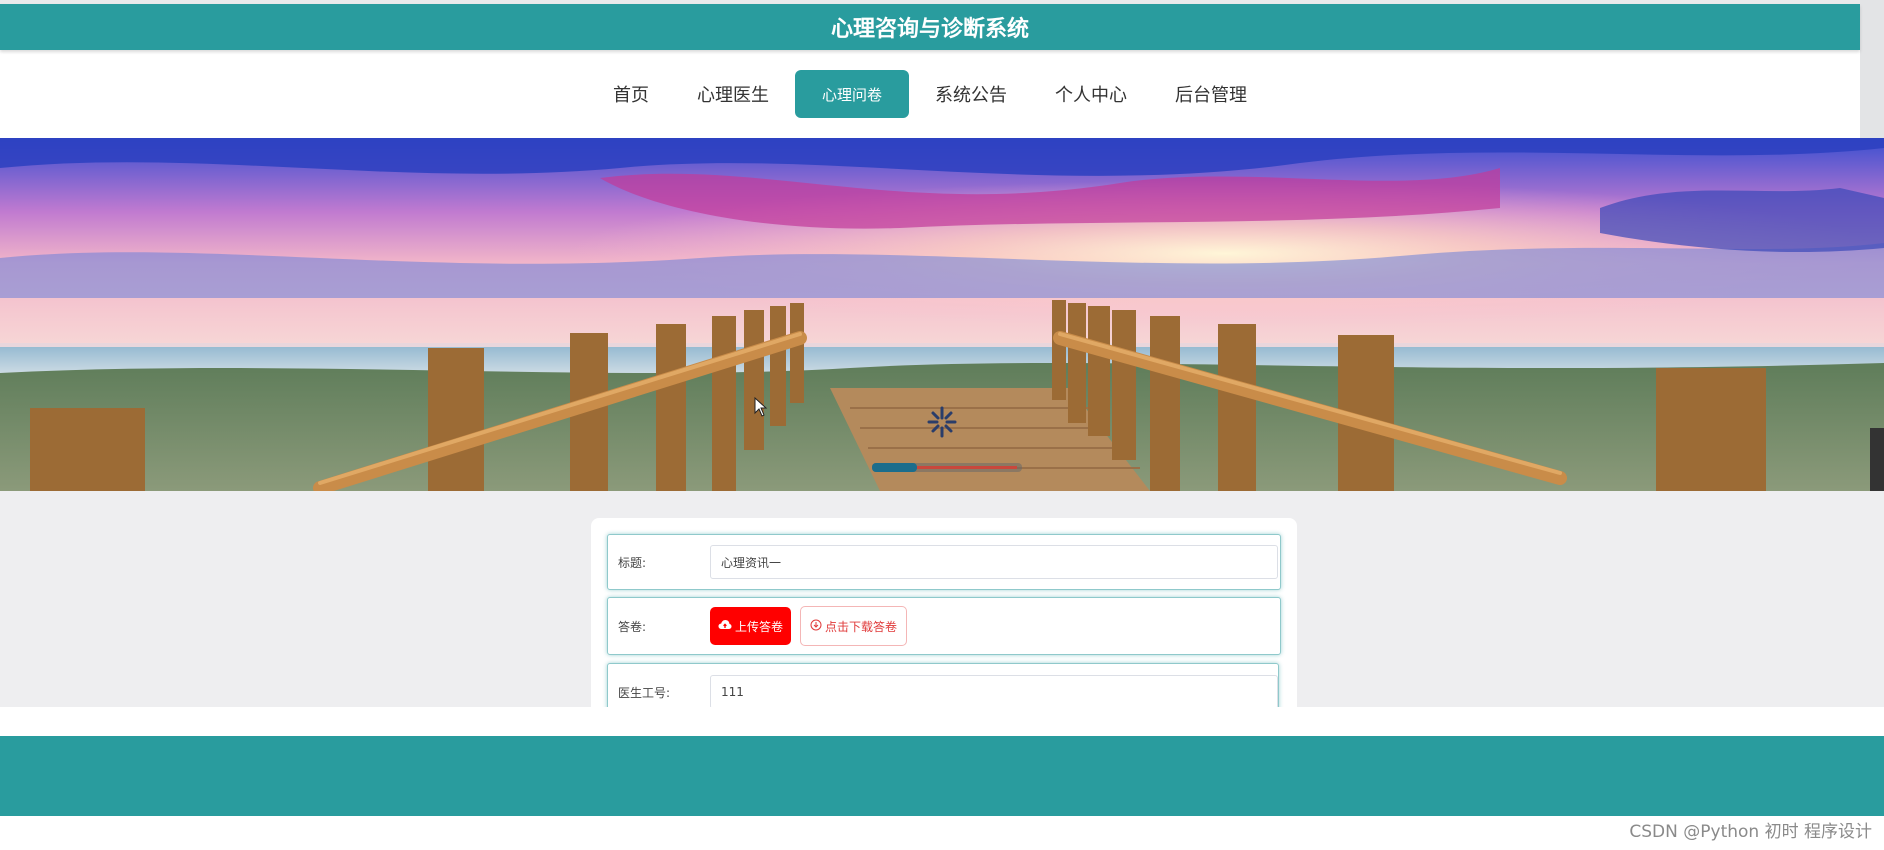 This screenshot has height=850, width=1884. What do you see at coordinates (632, 626) in the screenshot?
I see `answer-label: 答卷:` at bounding box center [632, 626].